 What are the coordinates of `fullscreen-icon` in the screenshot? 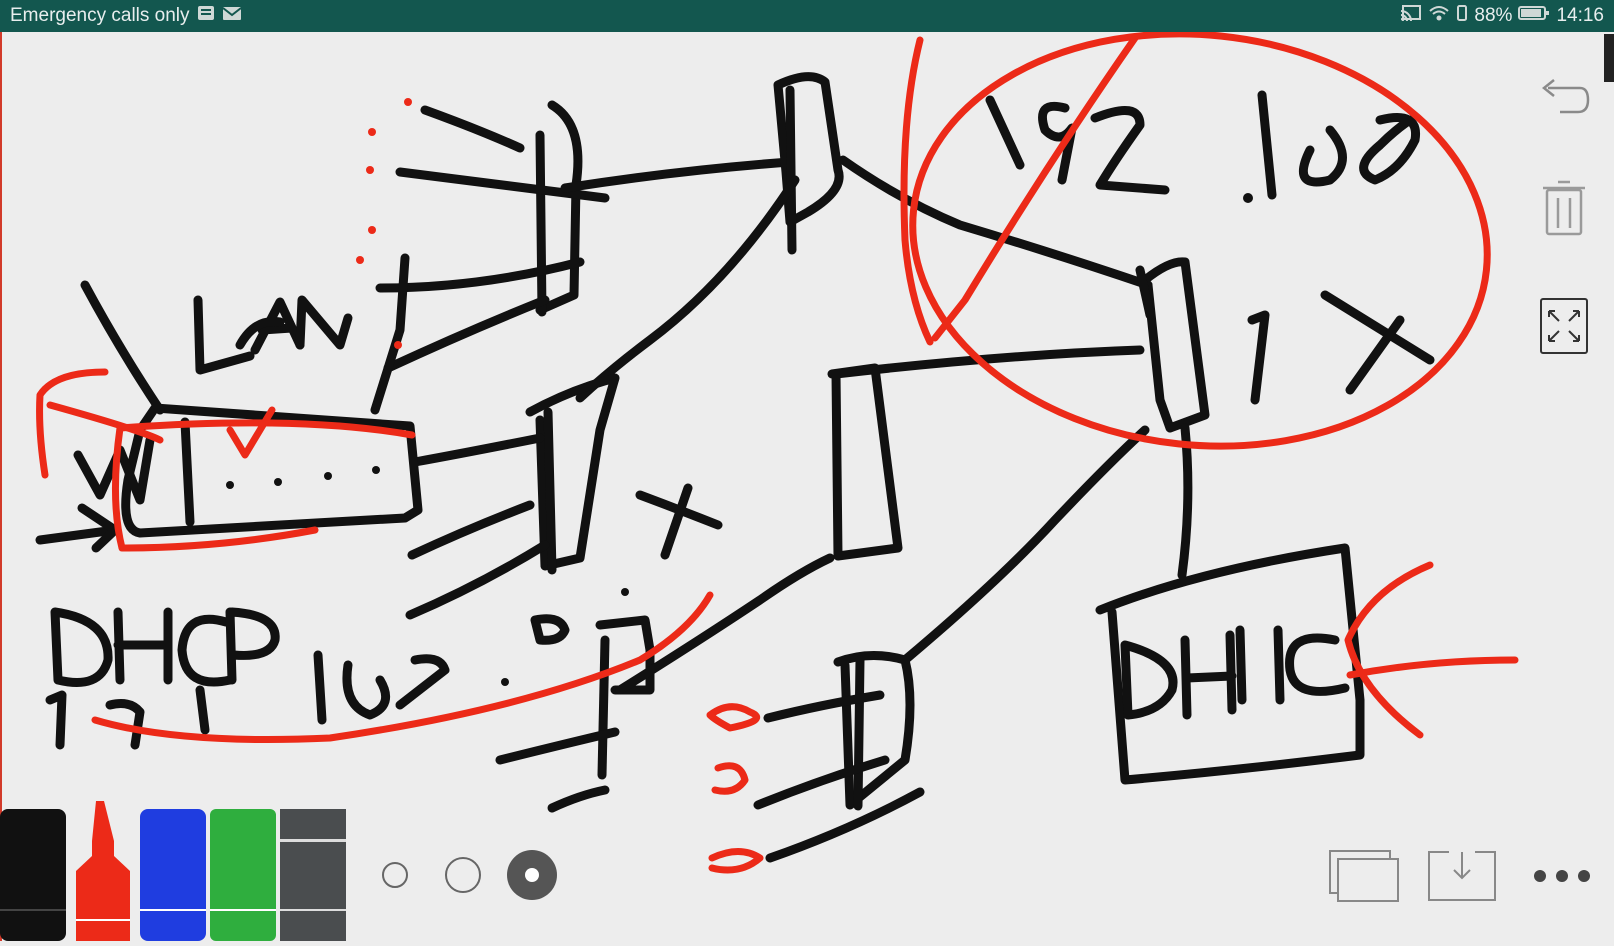 It's located at (1564, 328).